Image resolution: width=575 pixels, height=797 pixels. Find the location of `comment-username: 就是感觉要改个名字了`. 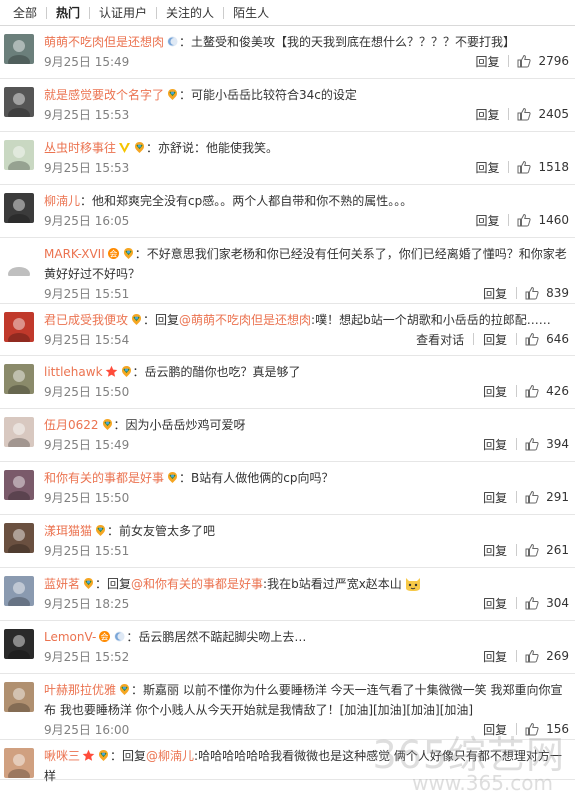

comment-username: 就是感觉要改个名字了 is located at coordinates (104, 95).